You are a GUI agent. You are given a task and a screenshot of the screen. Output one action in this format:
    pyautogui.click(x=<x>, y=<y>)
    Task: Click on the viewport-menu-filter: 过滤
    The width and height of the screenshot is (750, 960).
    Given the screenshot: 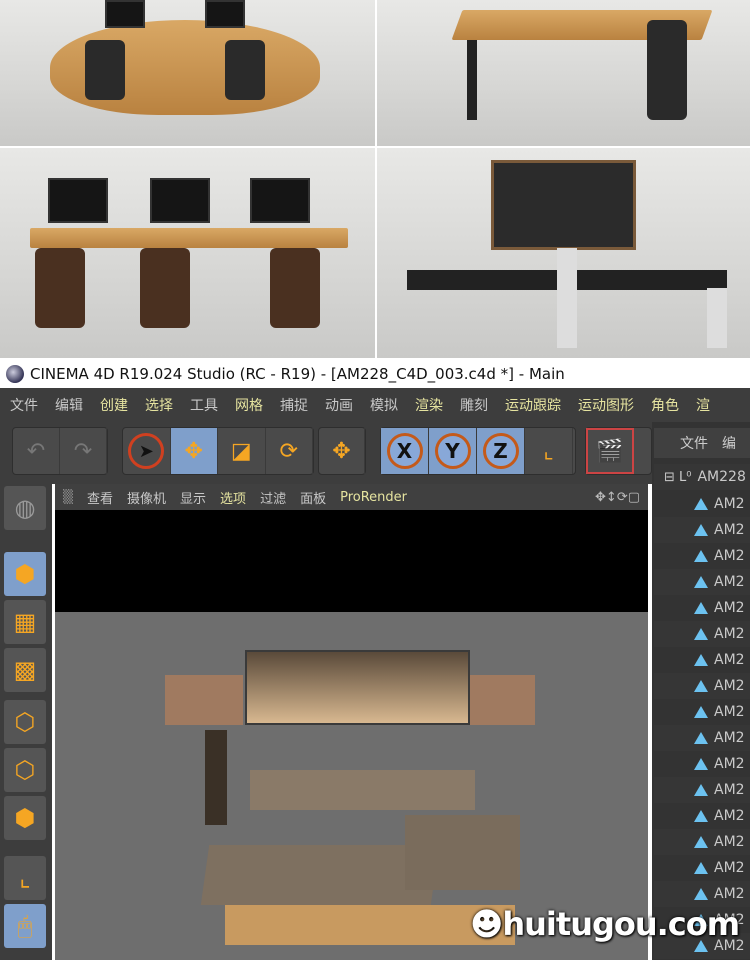 What is the action you would take?
    pyautogui.click(x=273, y=497)
    